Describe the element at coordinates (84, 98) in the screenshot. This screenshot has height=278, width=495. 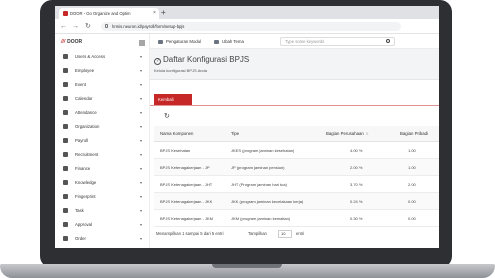
I see `sidebar-item-label: Calendar` at that location.